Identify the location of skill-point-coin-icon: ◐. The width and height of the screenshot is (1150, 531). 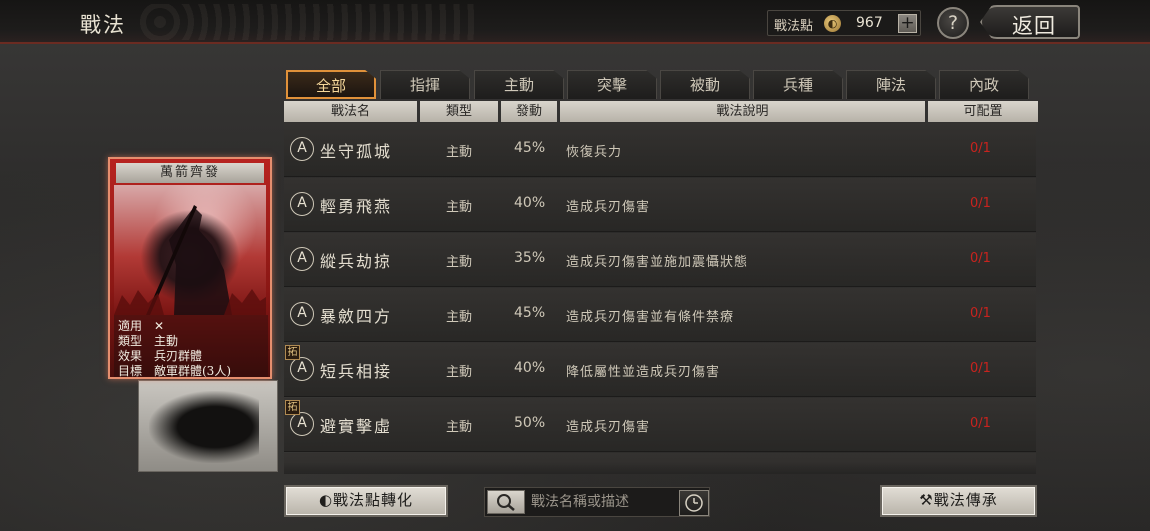
(832, 23).